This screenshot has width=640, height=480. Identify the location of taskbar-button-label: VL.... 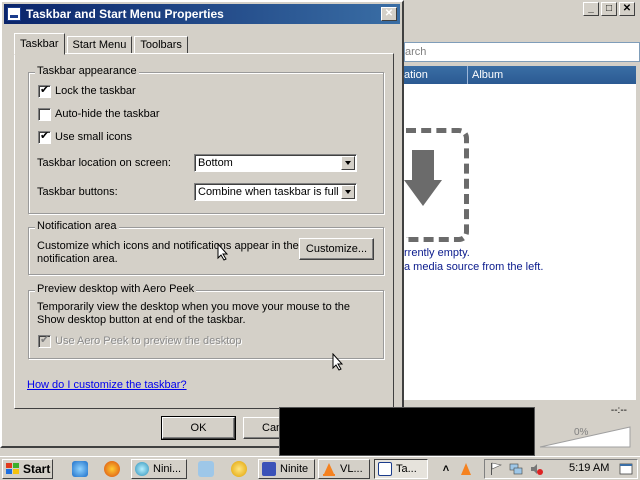
(351, 469).